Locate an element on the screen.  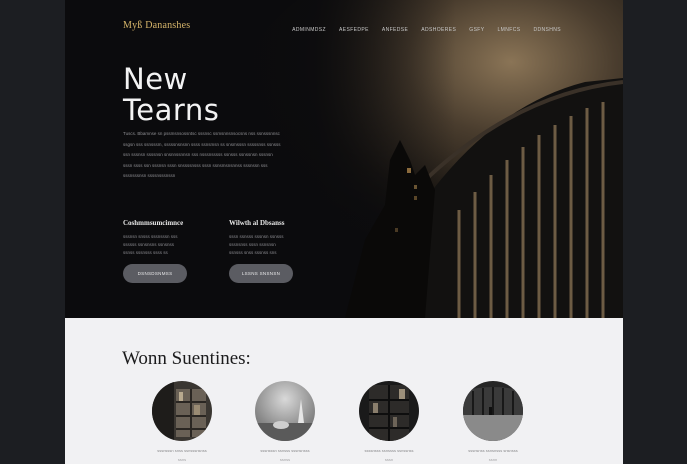
shelving-image is located at coordinates (389, 411).